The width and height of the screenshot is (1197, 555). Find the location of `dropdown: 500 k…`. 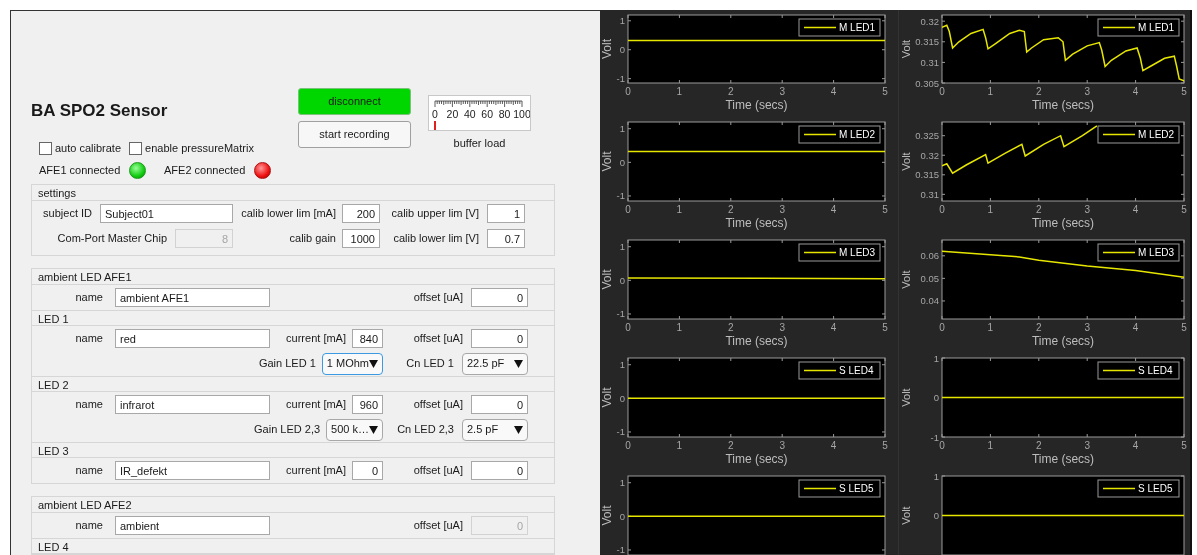

dropdown: 500 k… is located at coordinates (354, 429).